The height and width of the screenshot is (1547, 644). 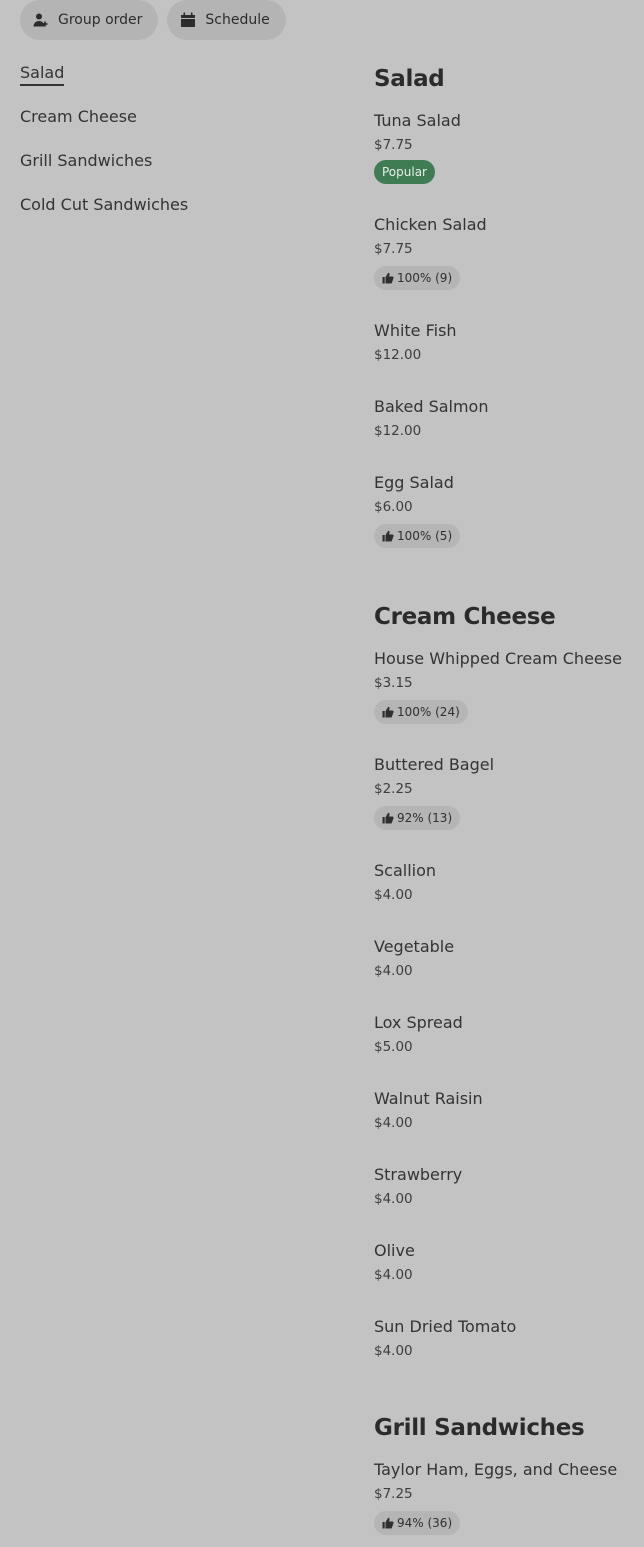 I want to click on item-name: House Whipped Cream Cheese, so click(x=498, y=658).